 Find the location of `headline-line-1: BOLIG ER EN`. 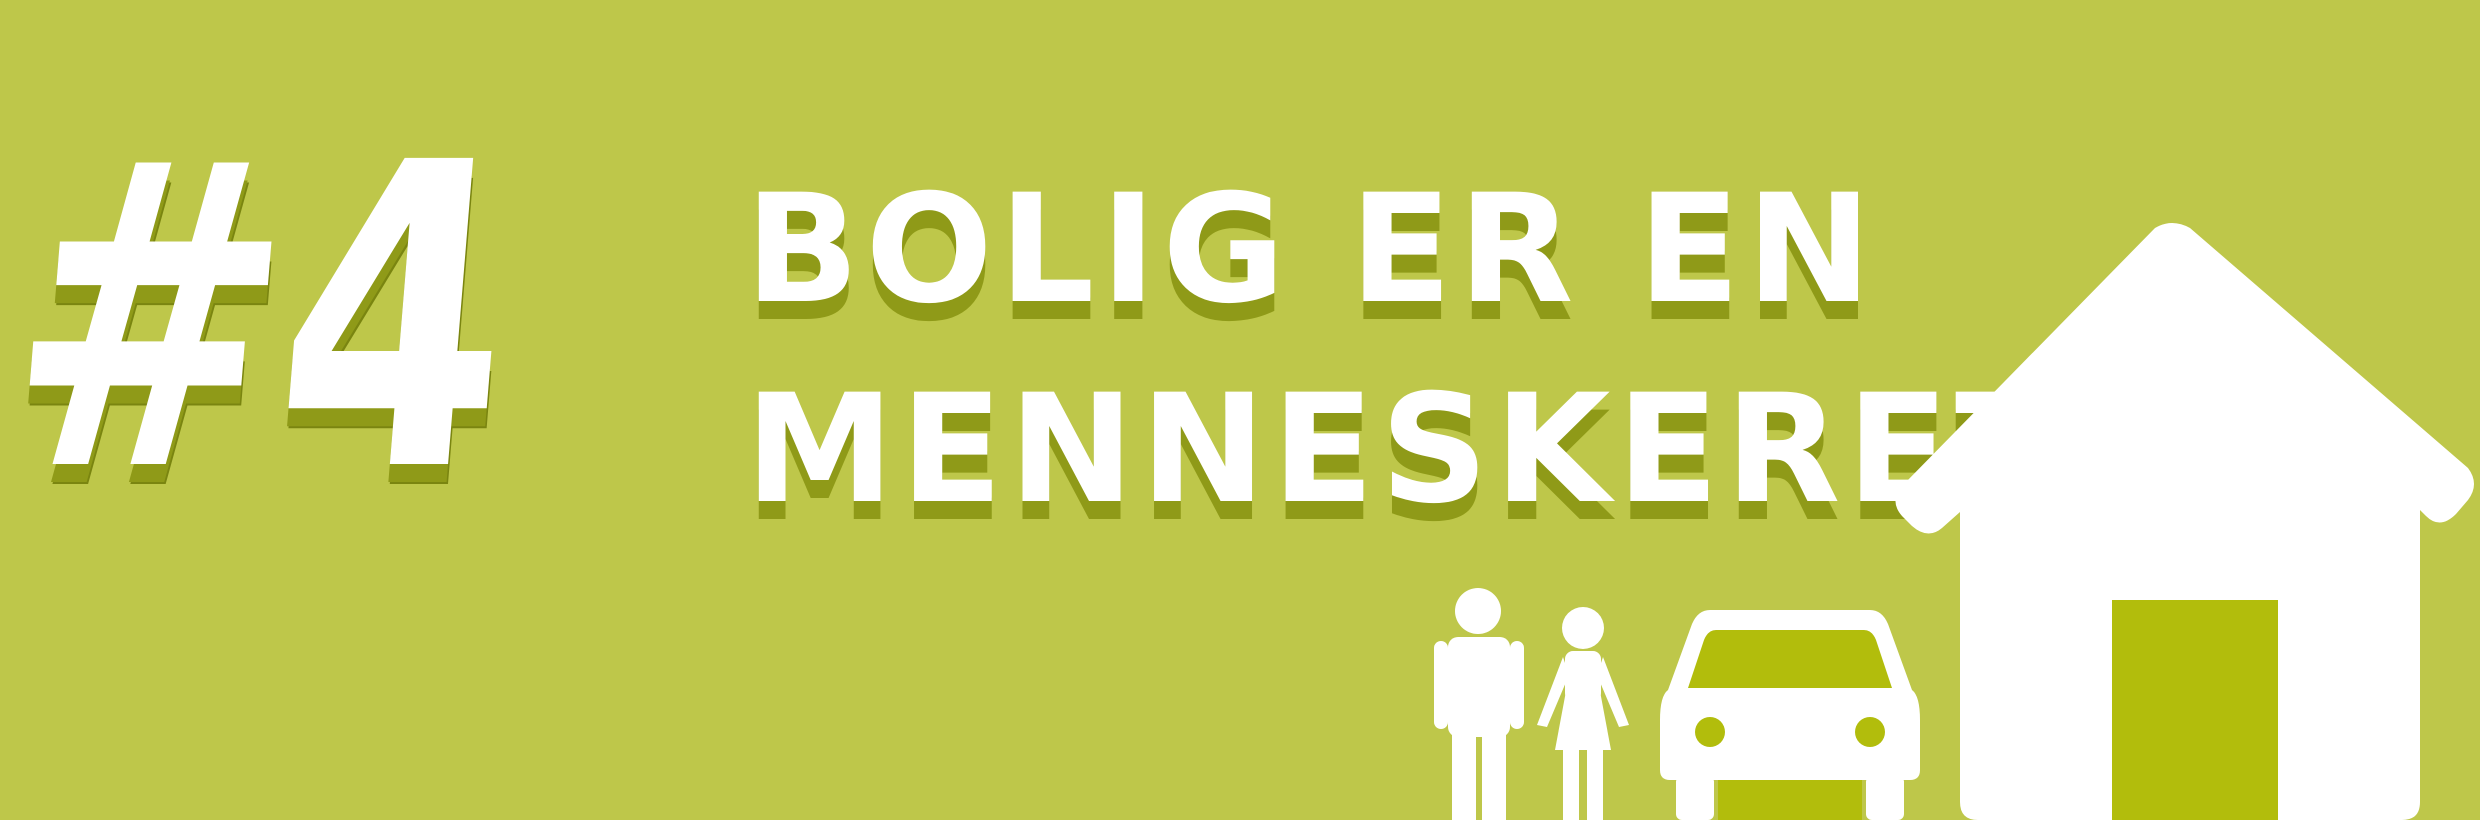

headline-line-1: BOLIG ER EN is located at coordinates (1311, 250).